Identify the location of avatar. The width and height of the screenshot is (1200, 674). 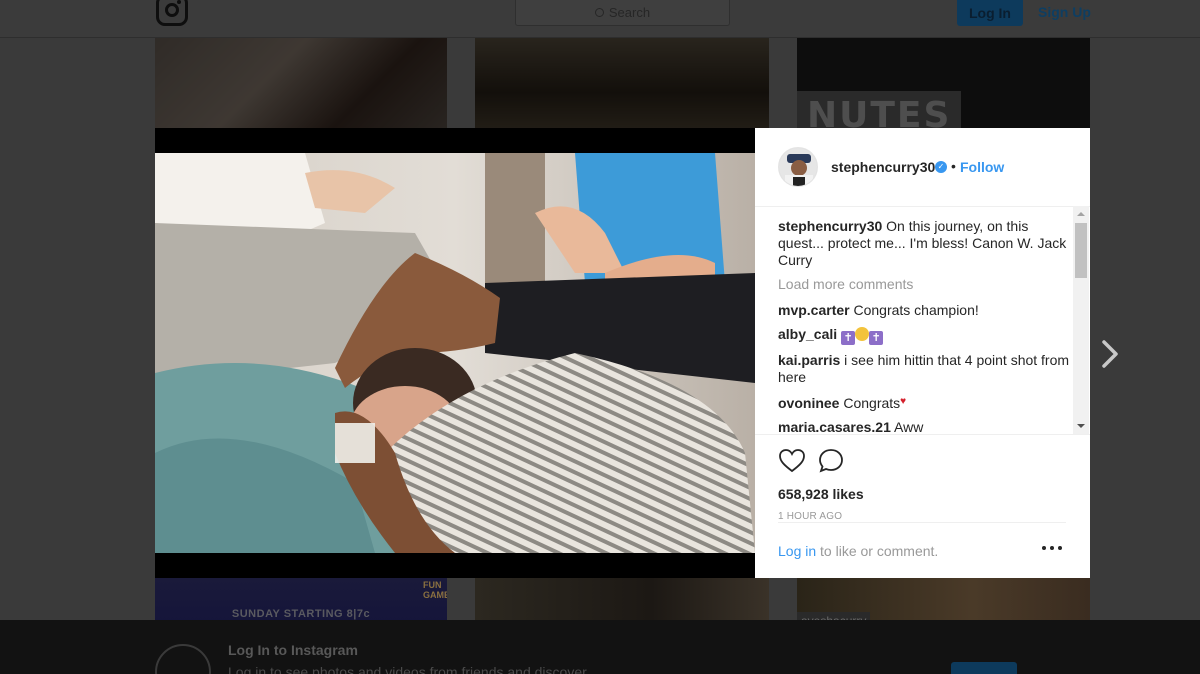
(798, 167).